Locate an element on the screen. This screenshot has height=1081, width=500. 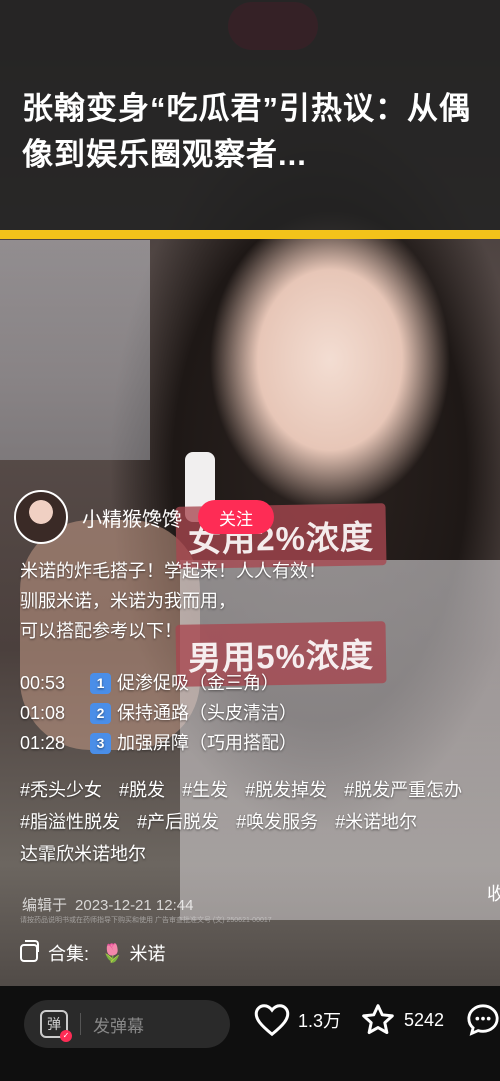
hashtag-link: #米诺地尔 is located at coordinates (376, 822).